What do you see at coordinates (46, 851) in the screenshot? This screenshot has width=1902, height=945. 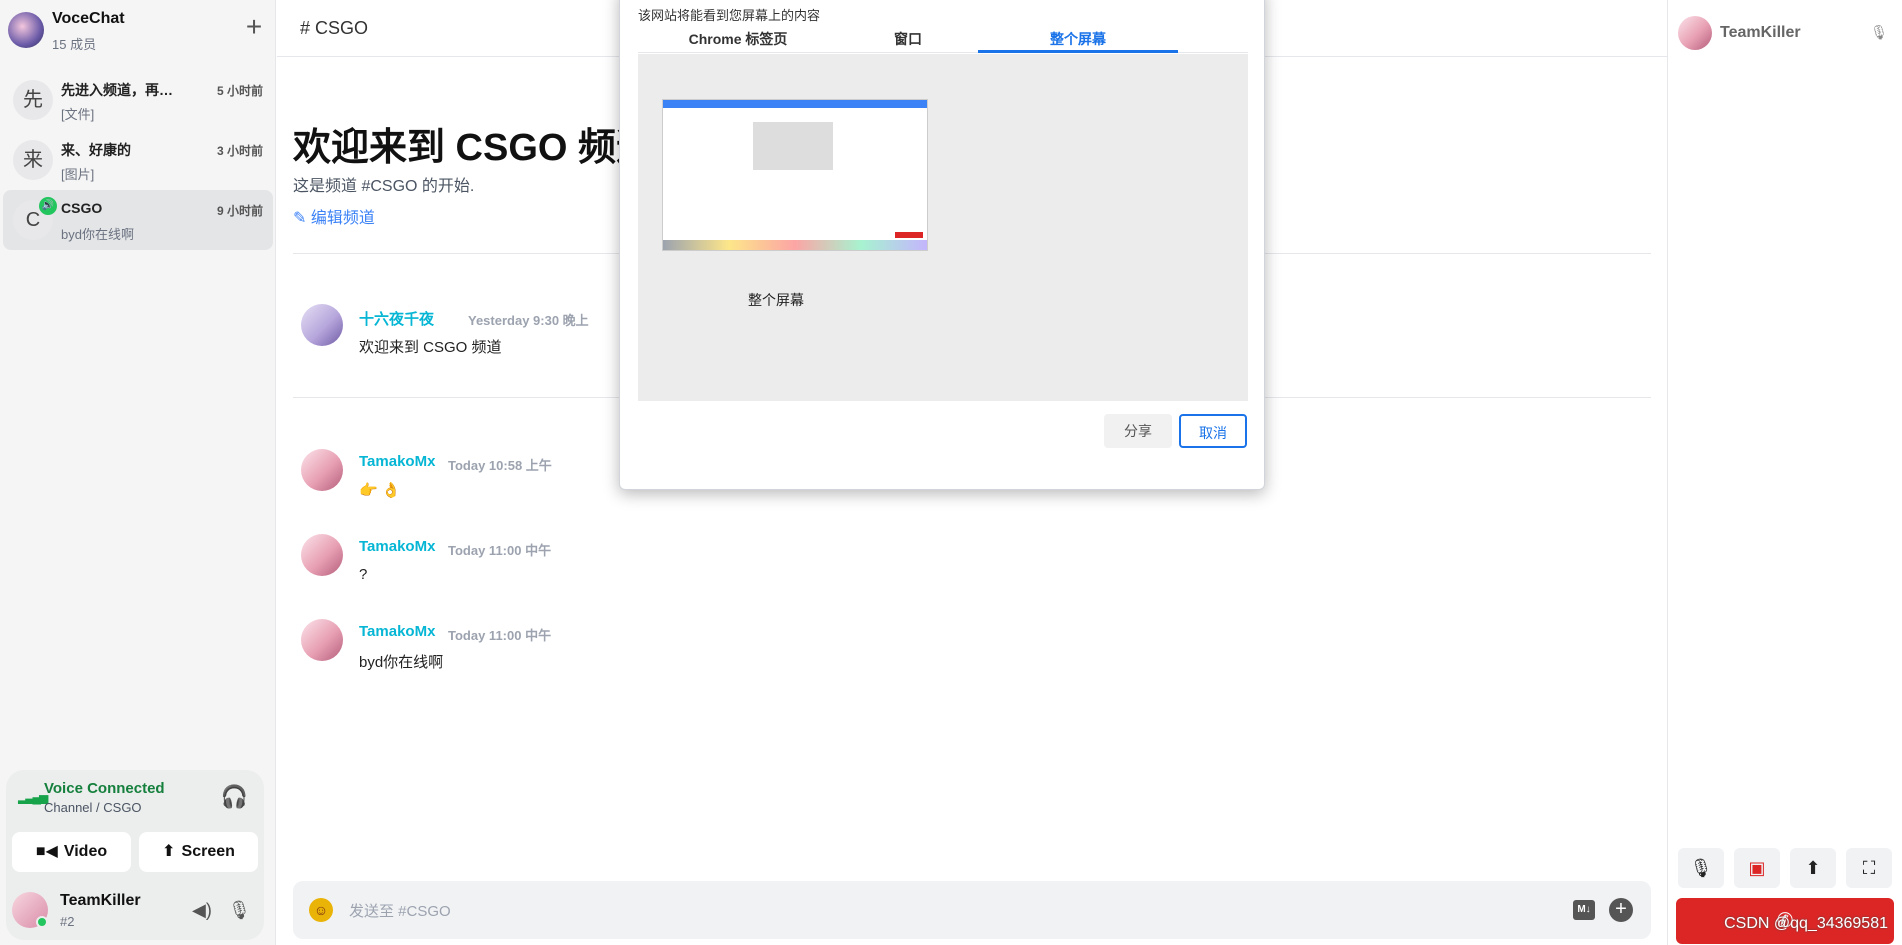 I see `camera-icon: ■◀` at bounding box center [46, 851].